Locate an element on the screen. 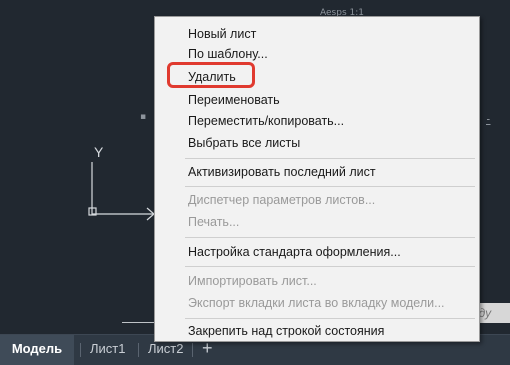 The image size is (510, 365). tab-sheet1: Лист1 is located at coordinates (107, 350).